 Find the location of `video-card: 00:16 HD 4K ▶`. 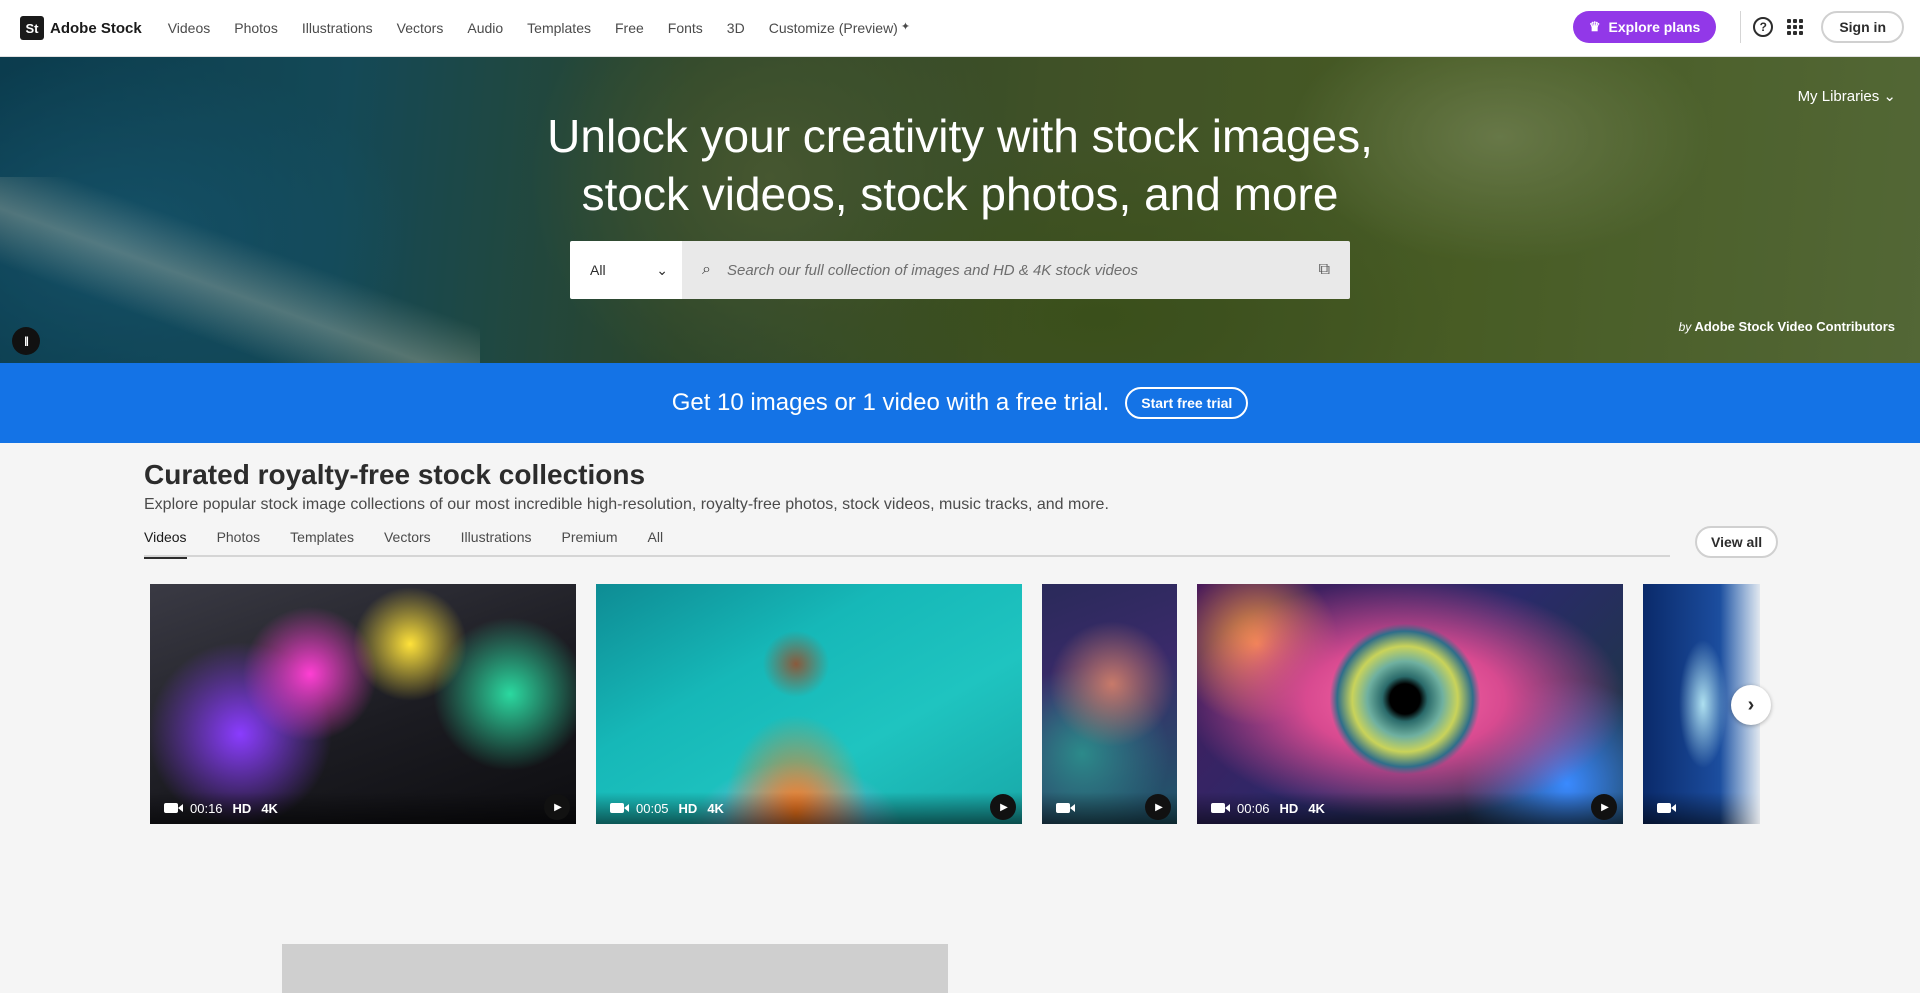

video-card: 00:16 HD 4K ▶ is located at coordinates (363, 704).